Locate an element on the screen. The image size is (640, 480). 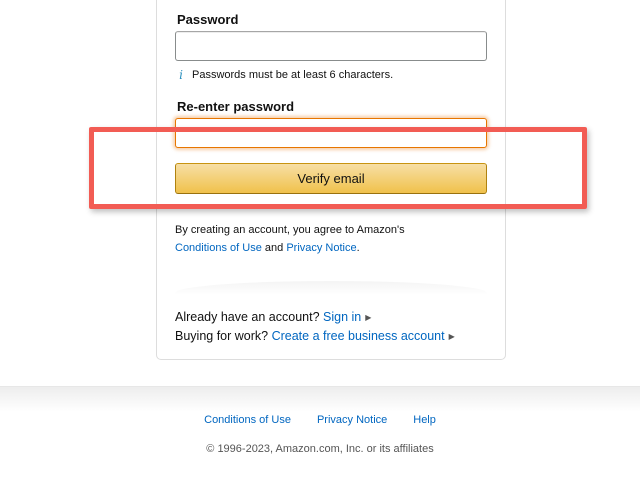
have-account-text: Already have an account? is located at coordinates (247, 317).